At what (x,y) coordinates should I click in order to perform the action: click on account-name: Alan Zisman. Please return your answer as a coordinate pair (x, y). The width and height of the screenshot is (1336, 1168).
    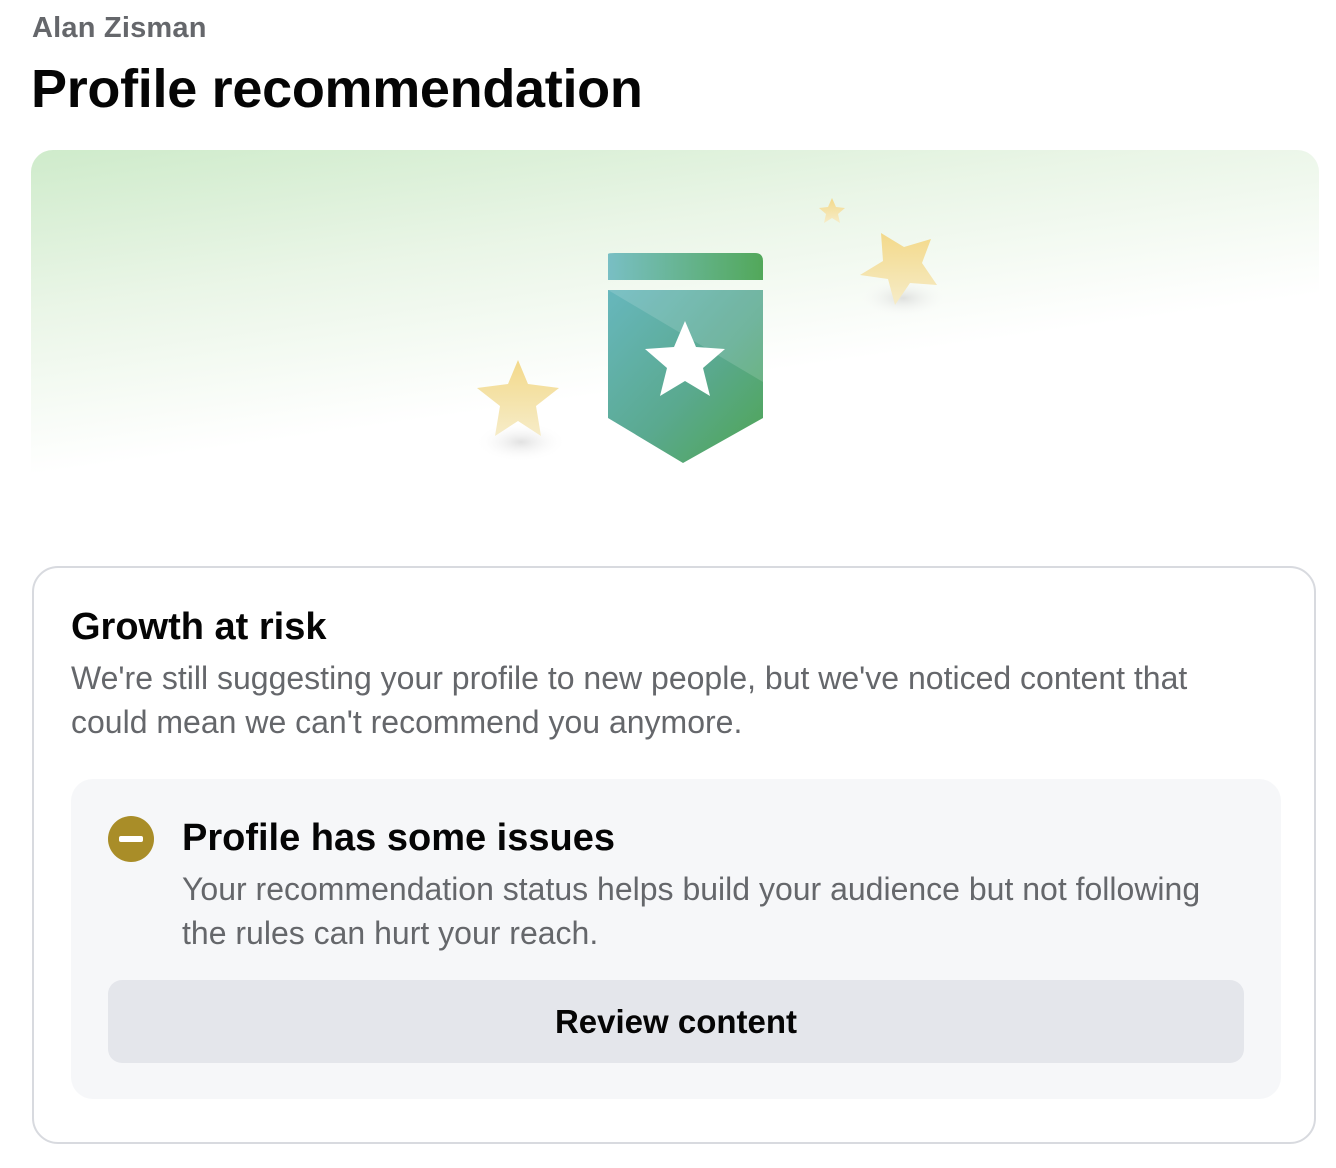
    Looking at the image, I should click on (119, 28).